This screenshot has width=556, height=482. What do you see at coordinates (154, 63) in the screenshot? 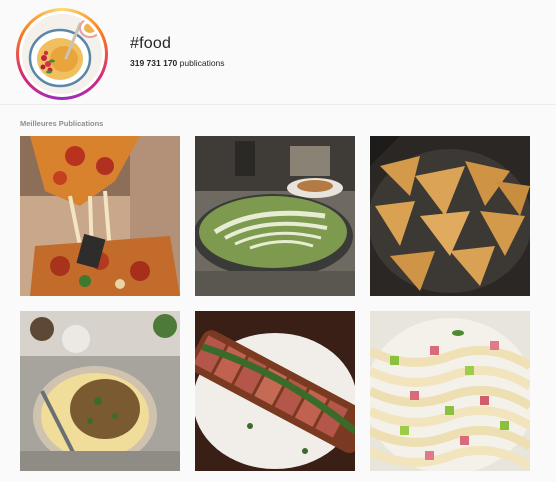
I see `post-count-value: 319 731 170` at bounding box center [154, 63].